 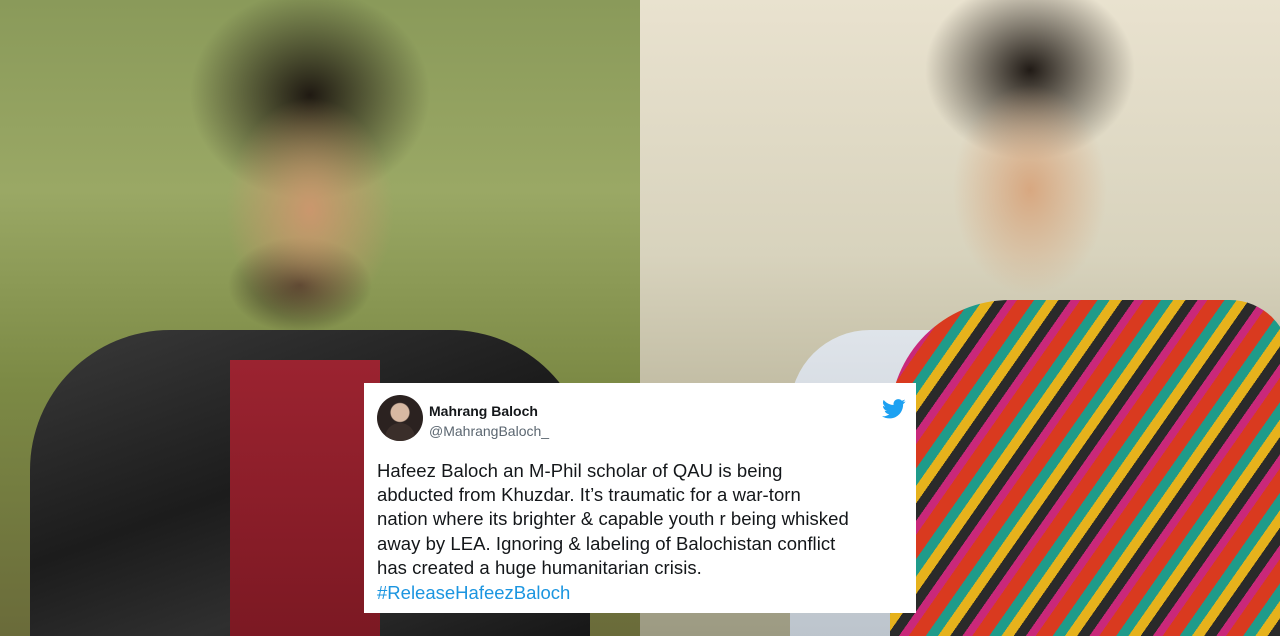 What do you see at coordinates (483, 411) in the screenshot?
I see `display-name: Mahrang Baloch` at bounding box center [483, 411].